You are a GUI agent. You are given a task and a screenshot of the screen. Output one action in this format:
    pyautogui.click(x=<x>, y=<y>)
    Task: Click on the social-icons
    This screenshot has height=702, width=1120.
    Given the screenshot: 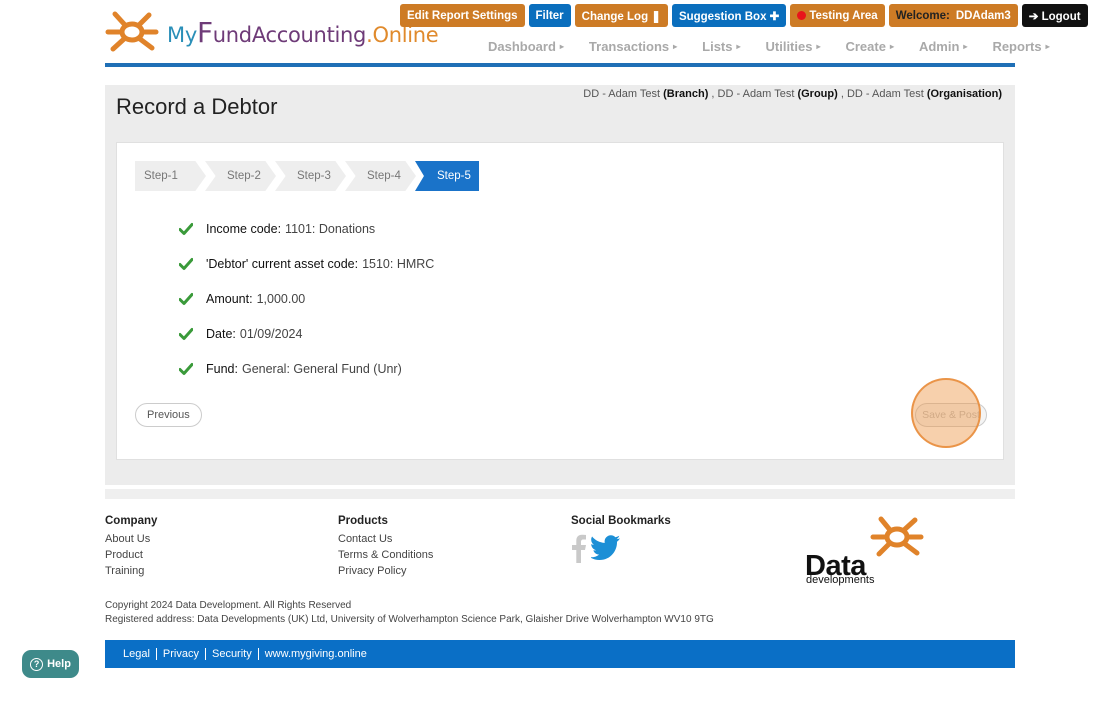 What is the action you would take?
    pyautogui.click(x=621, y=548)
    